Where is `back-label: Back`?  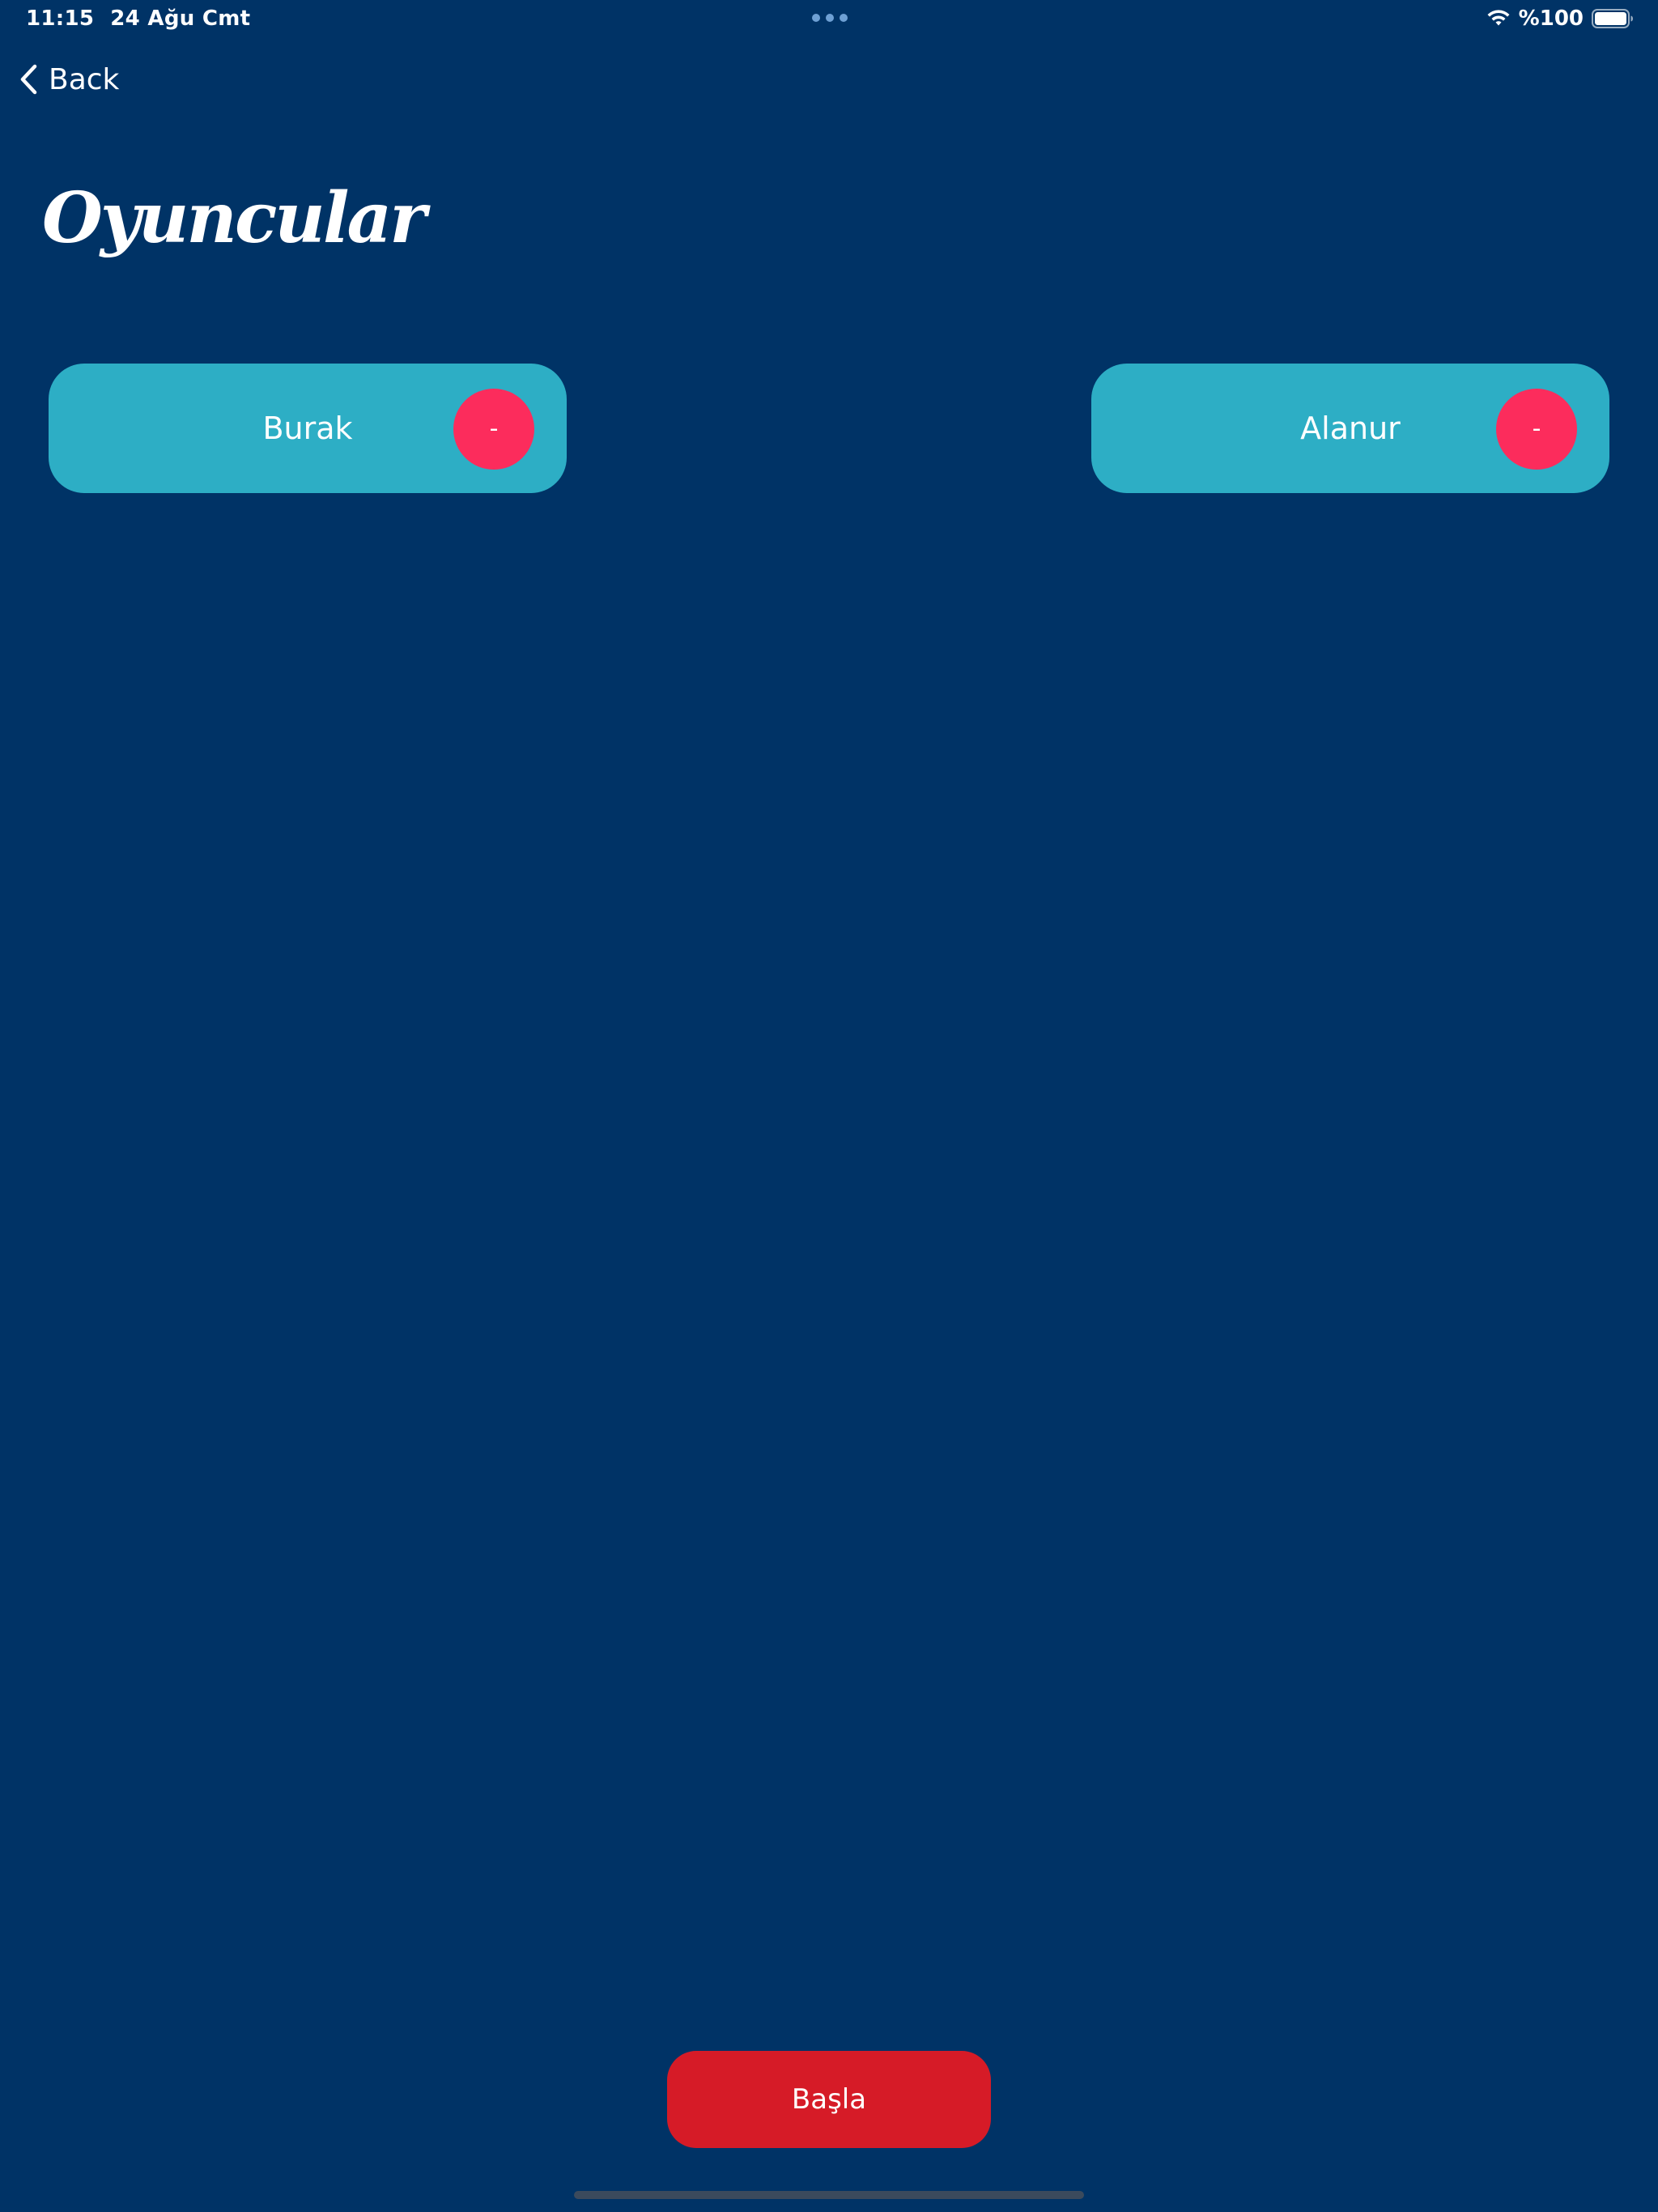
back-label: Back is located at coordinates (84, 79).